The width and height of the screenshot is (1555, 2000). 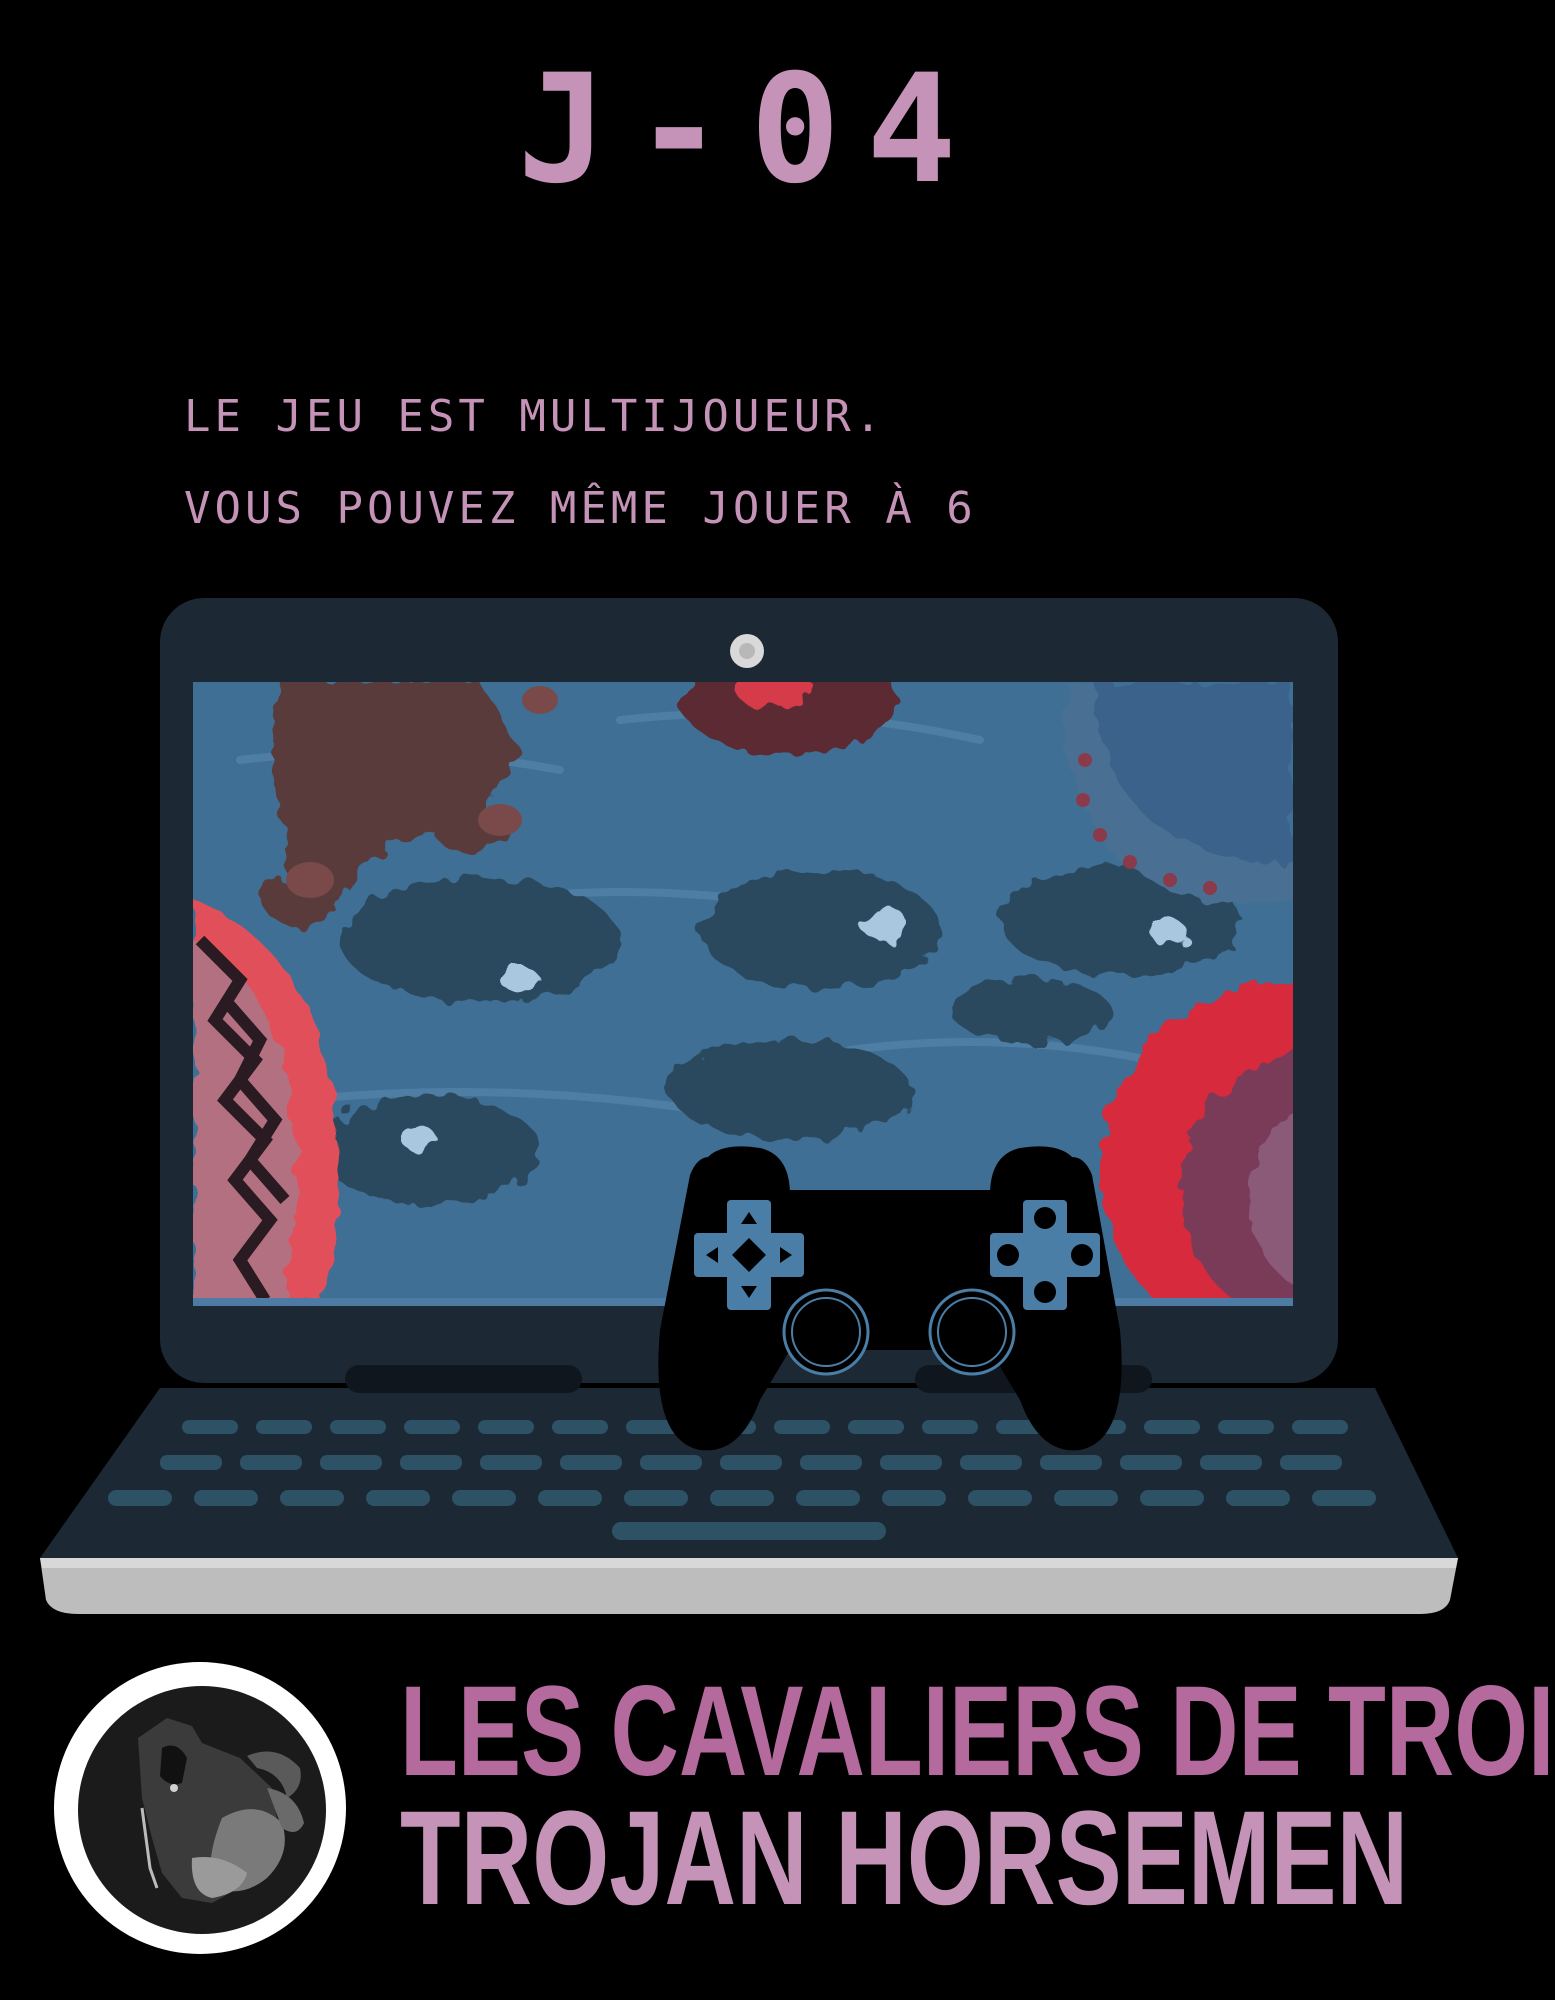 I want to click on brand-name-french: LES CAVALIERS DE TROIE, so click(x=977, y=1731).